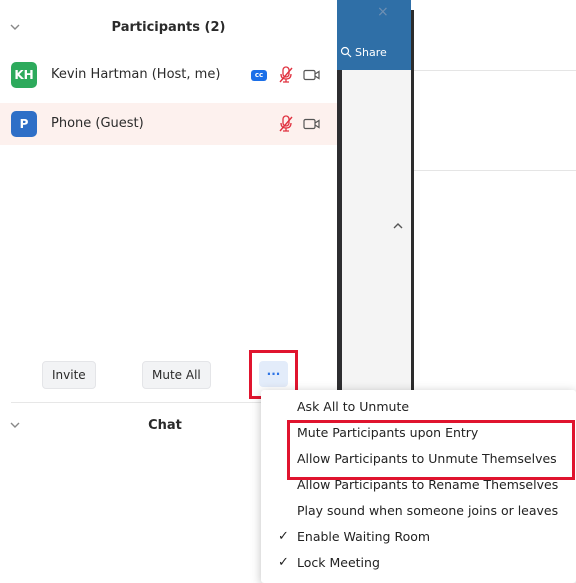  Describe the element at coordinates (383, 12) in the screenshot. I see `close-icon: ×` at that location.